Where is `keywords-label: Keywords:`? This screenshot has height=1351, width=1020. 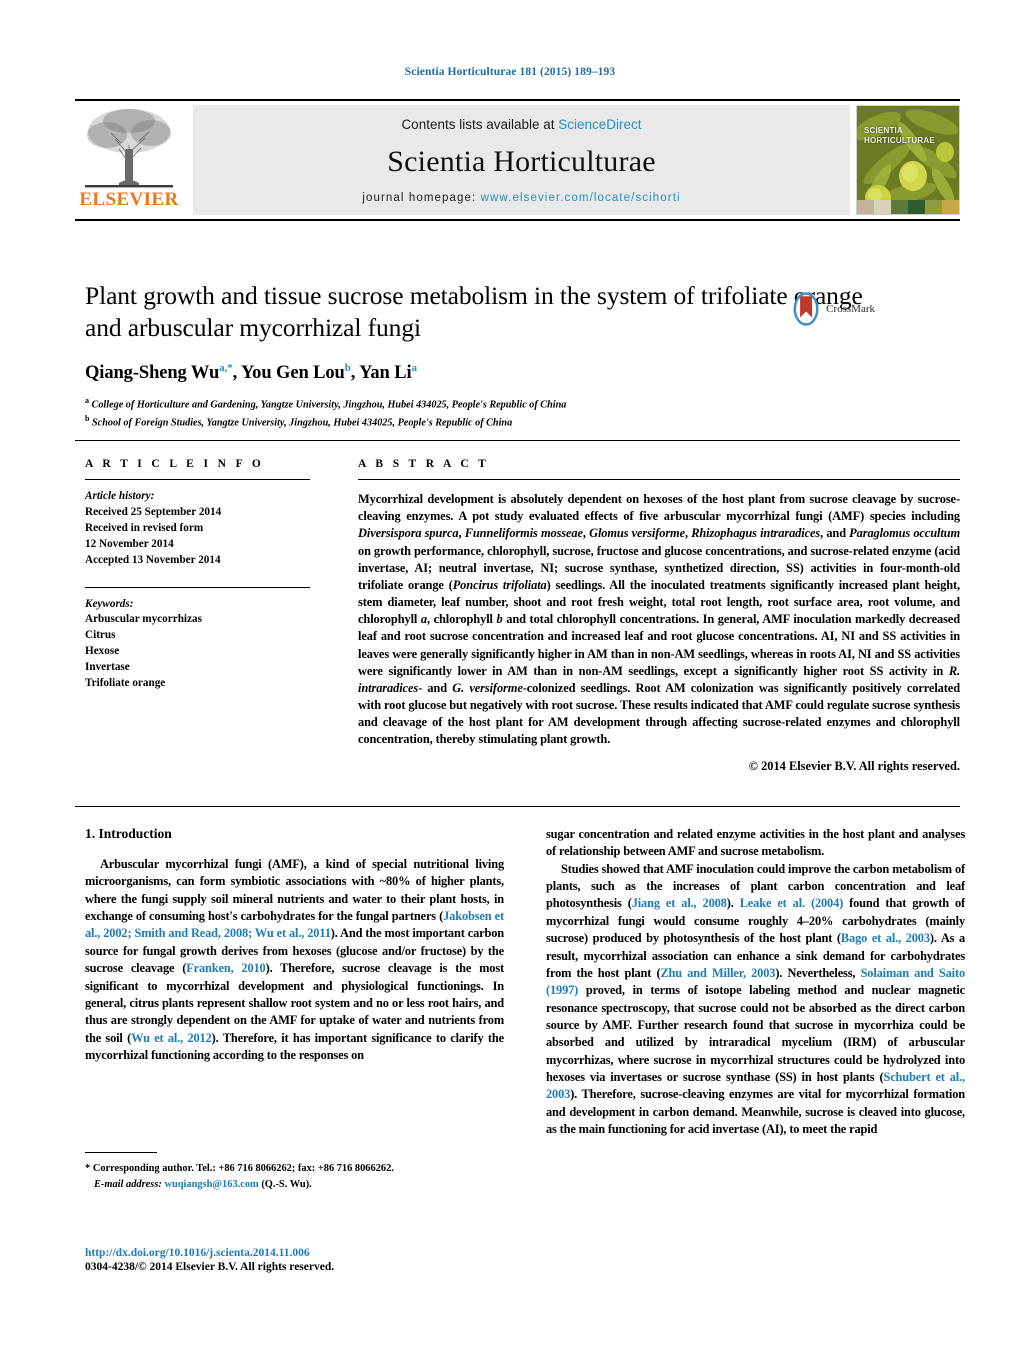 keywords-label: Keywords: is located at coordinates (109, 603).